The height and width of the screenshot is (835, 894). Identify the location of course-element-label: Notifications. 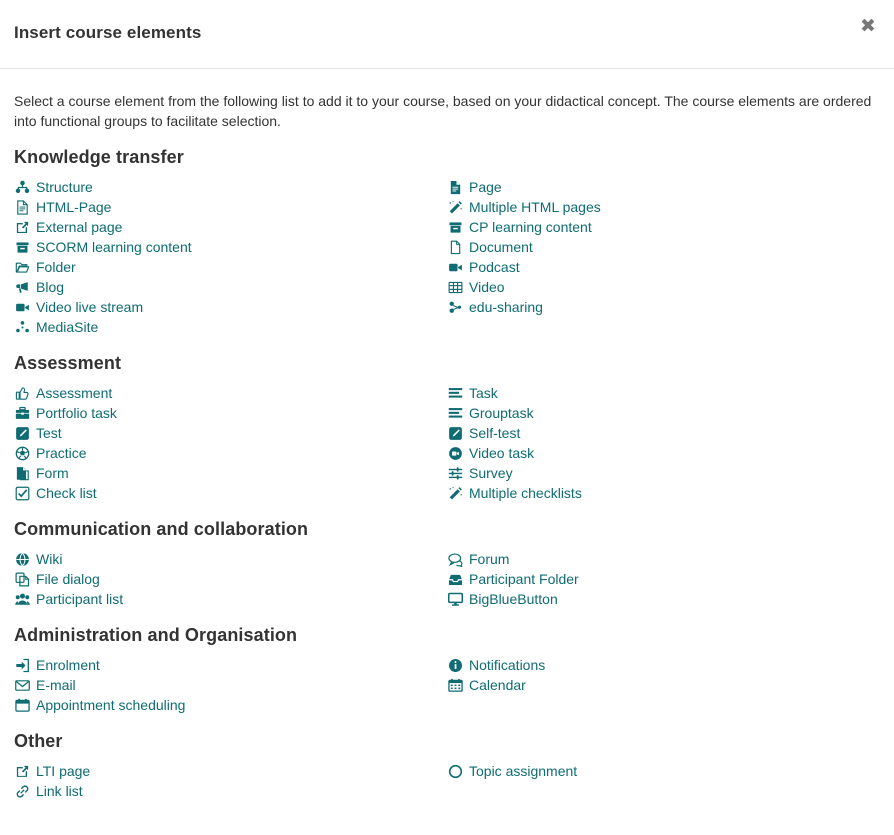
(507, 665).